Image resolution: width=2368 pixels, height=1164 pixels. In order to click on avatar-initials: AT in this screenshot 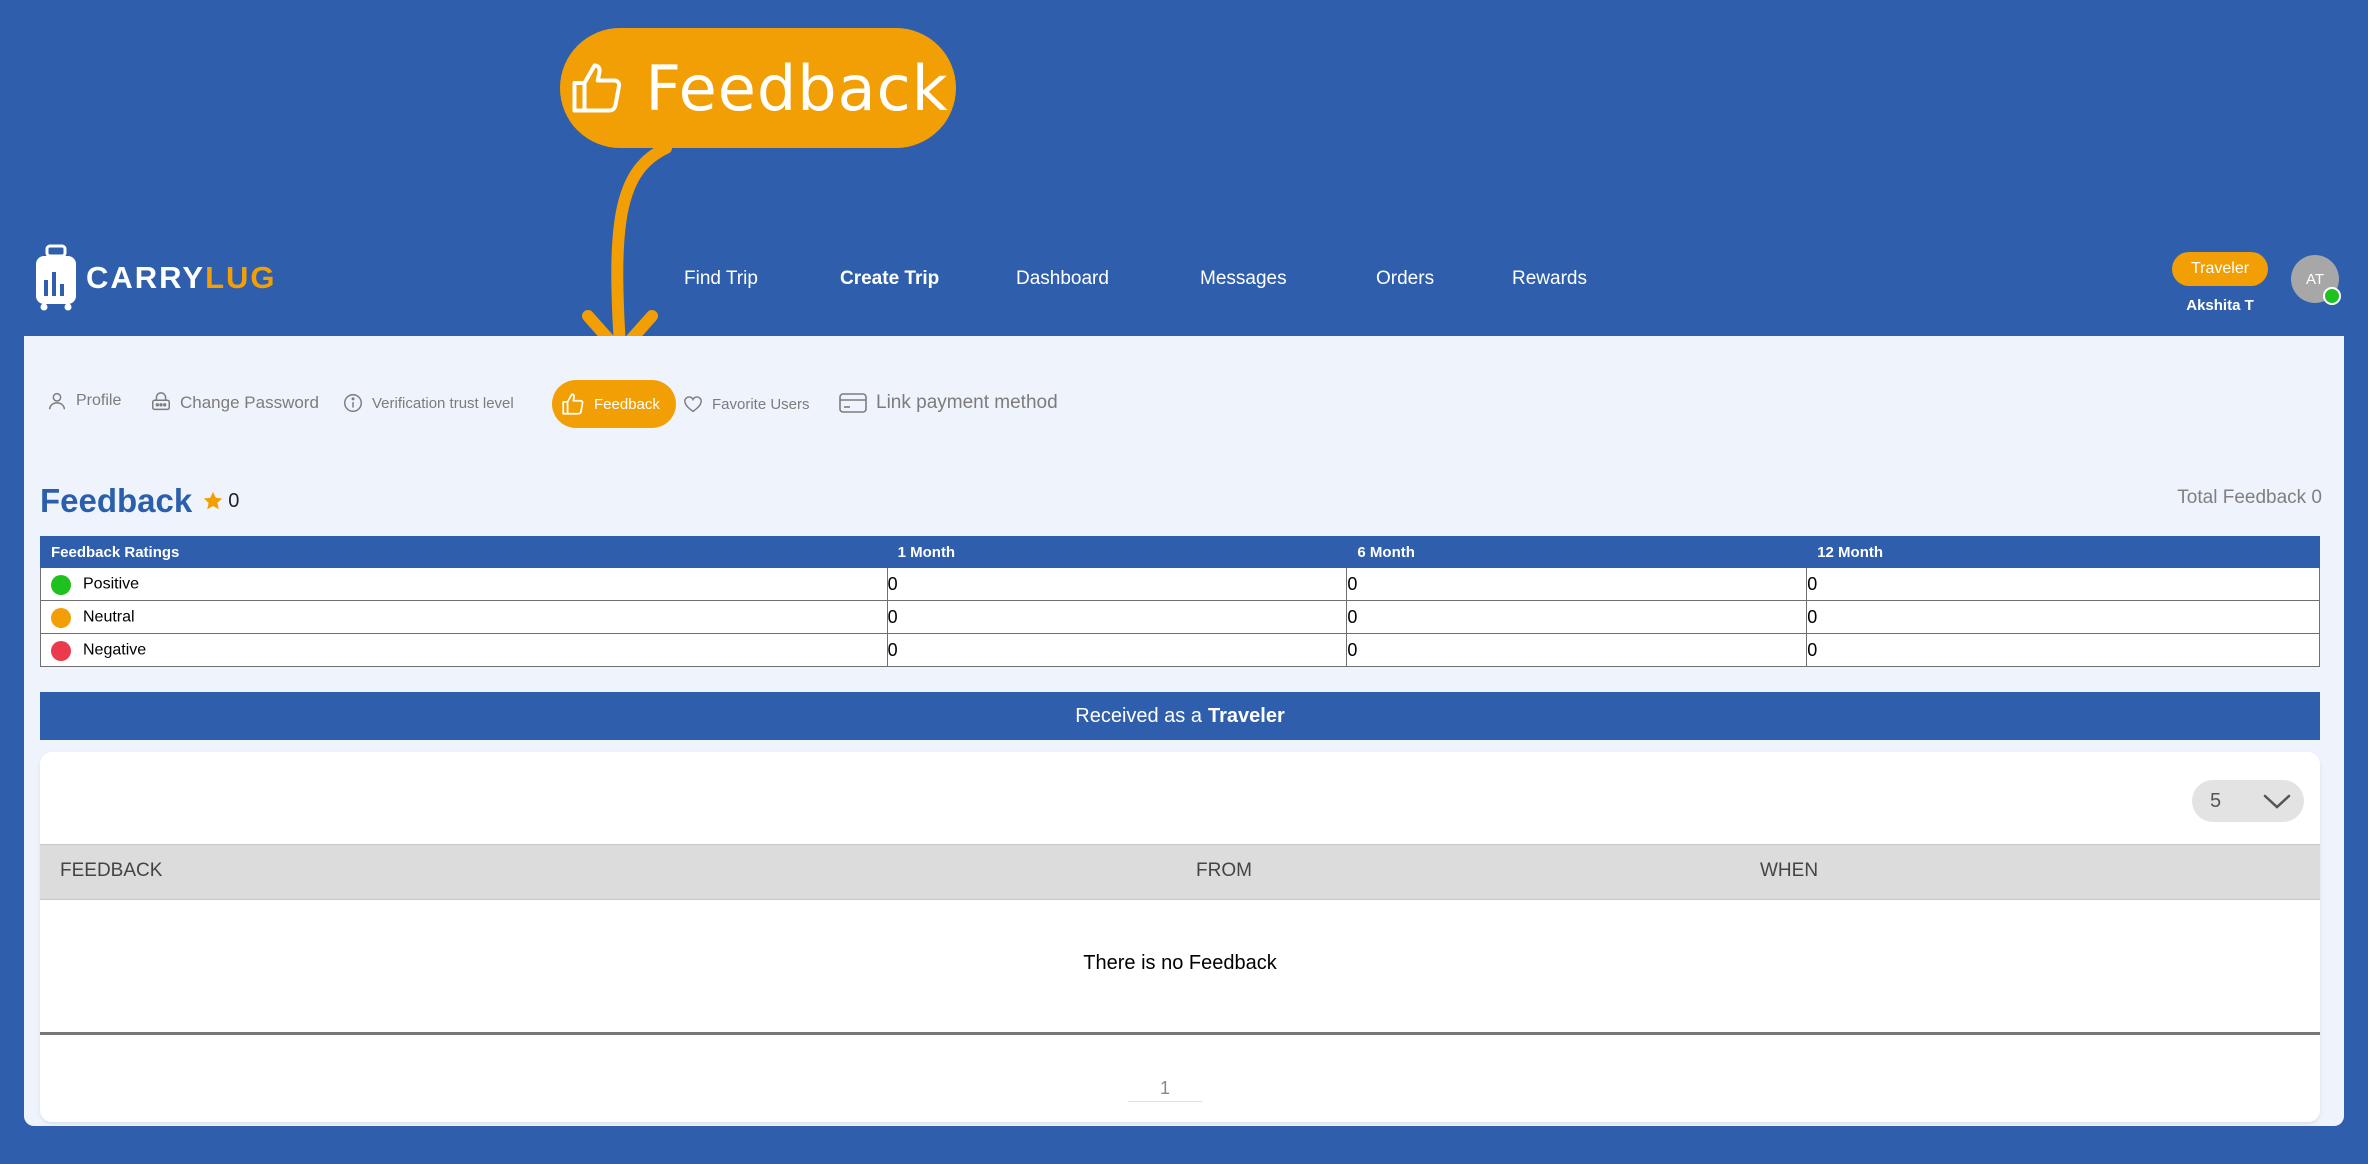, I will do `click(2315, 279)`.